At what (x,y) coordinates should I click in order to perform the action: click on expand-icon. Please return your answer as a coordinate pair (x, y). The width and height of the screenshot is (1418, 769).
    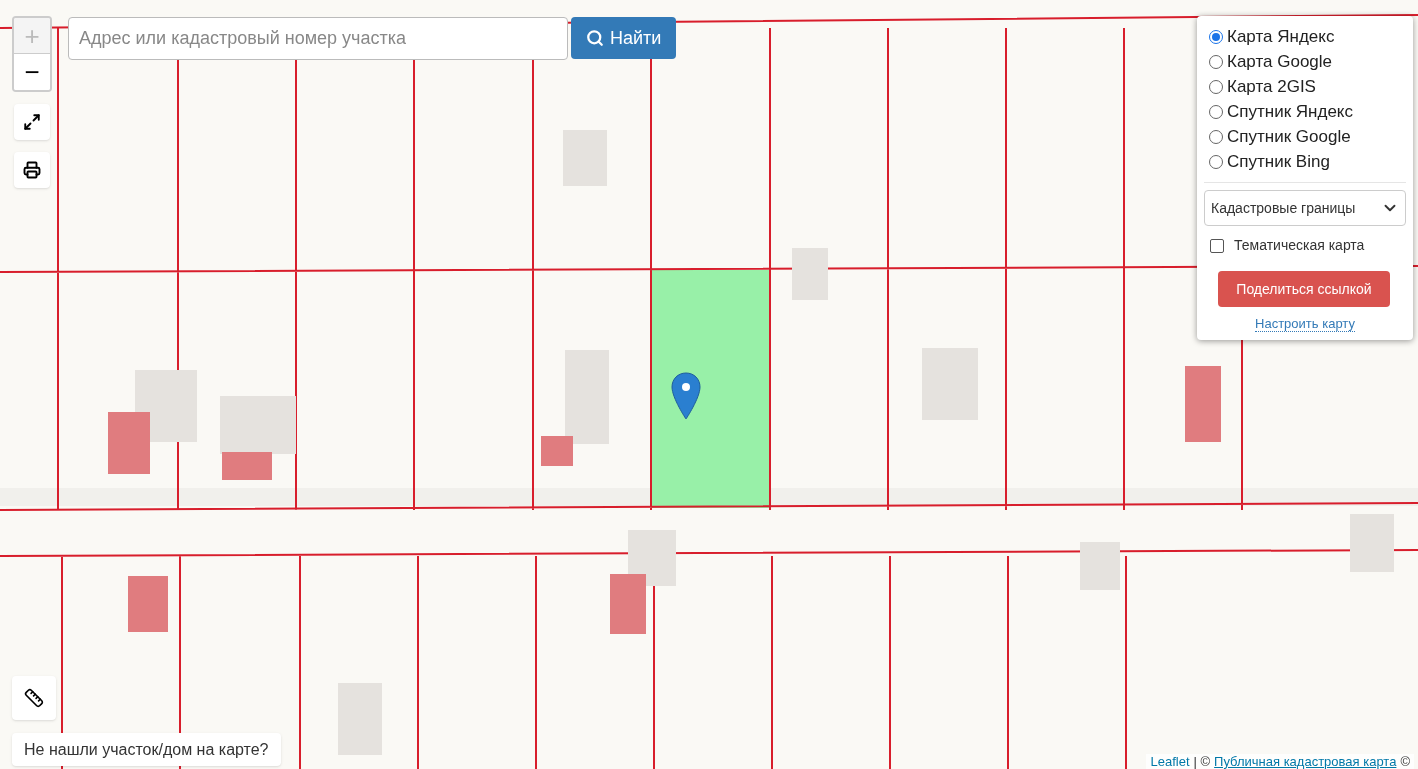
    Looking at the image, I should click on (32, 122).